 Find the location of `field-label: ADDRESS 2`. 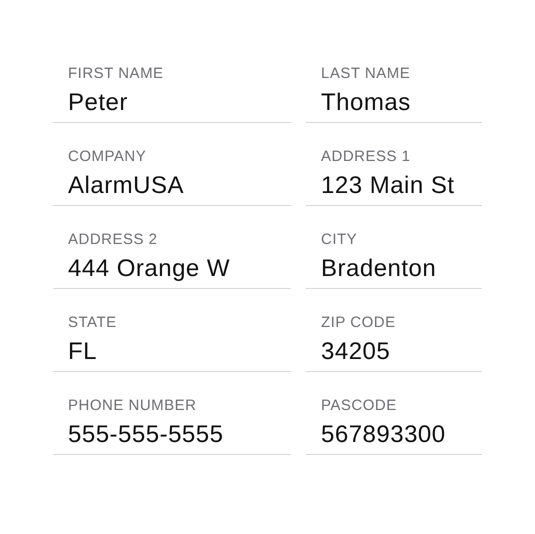

field-label: ADDRESS 2 is located at coordinates (112, 240).